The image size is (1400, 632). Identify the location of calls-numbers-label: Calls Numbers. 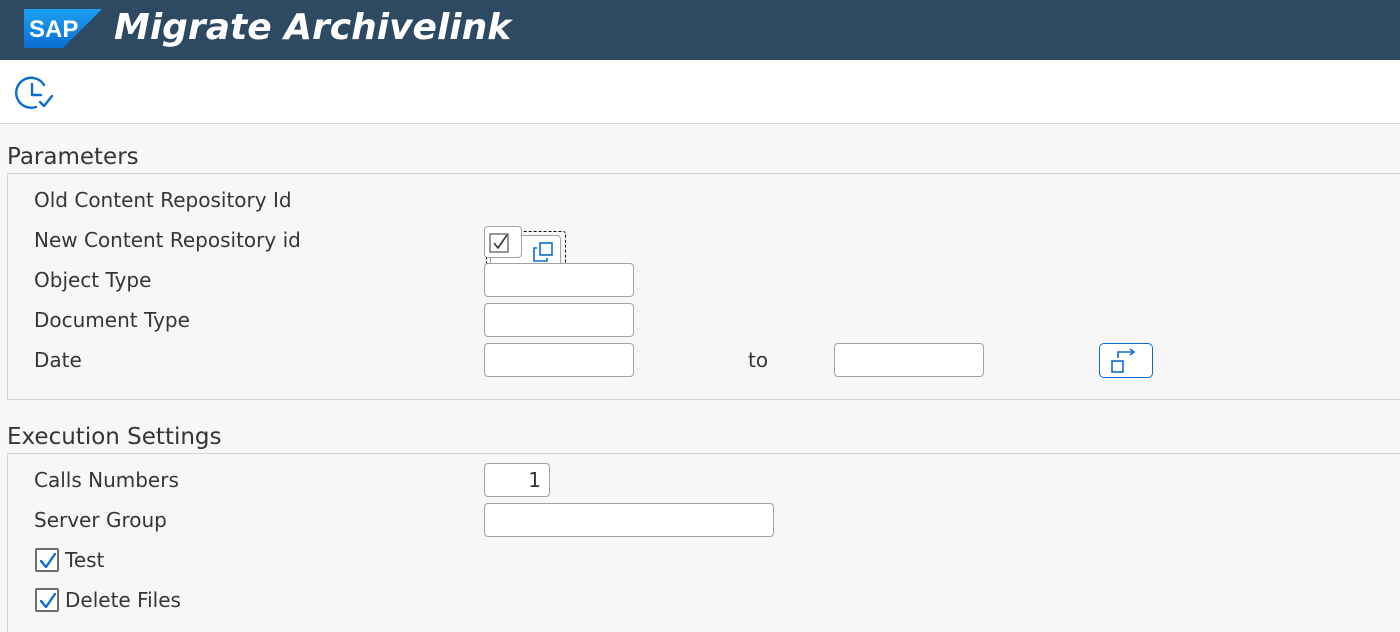
(106, 480).